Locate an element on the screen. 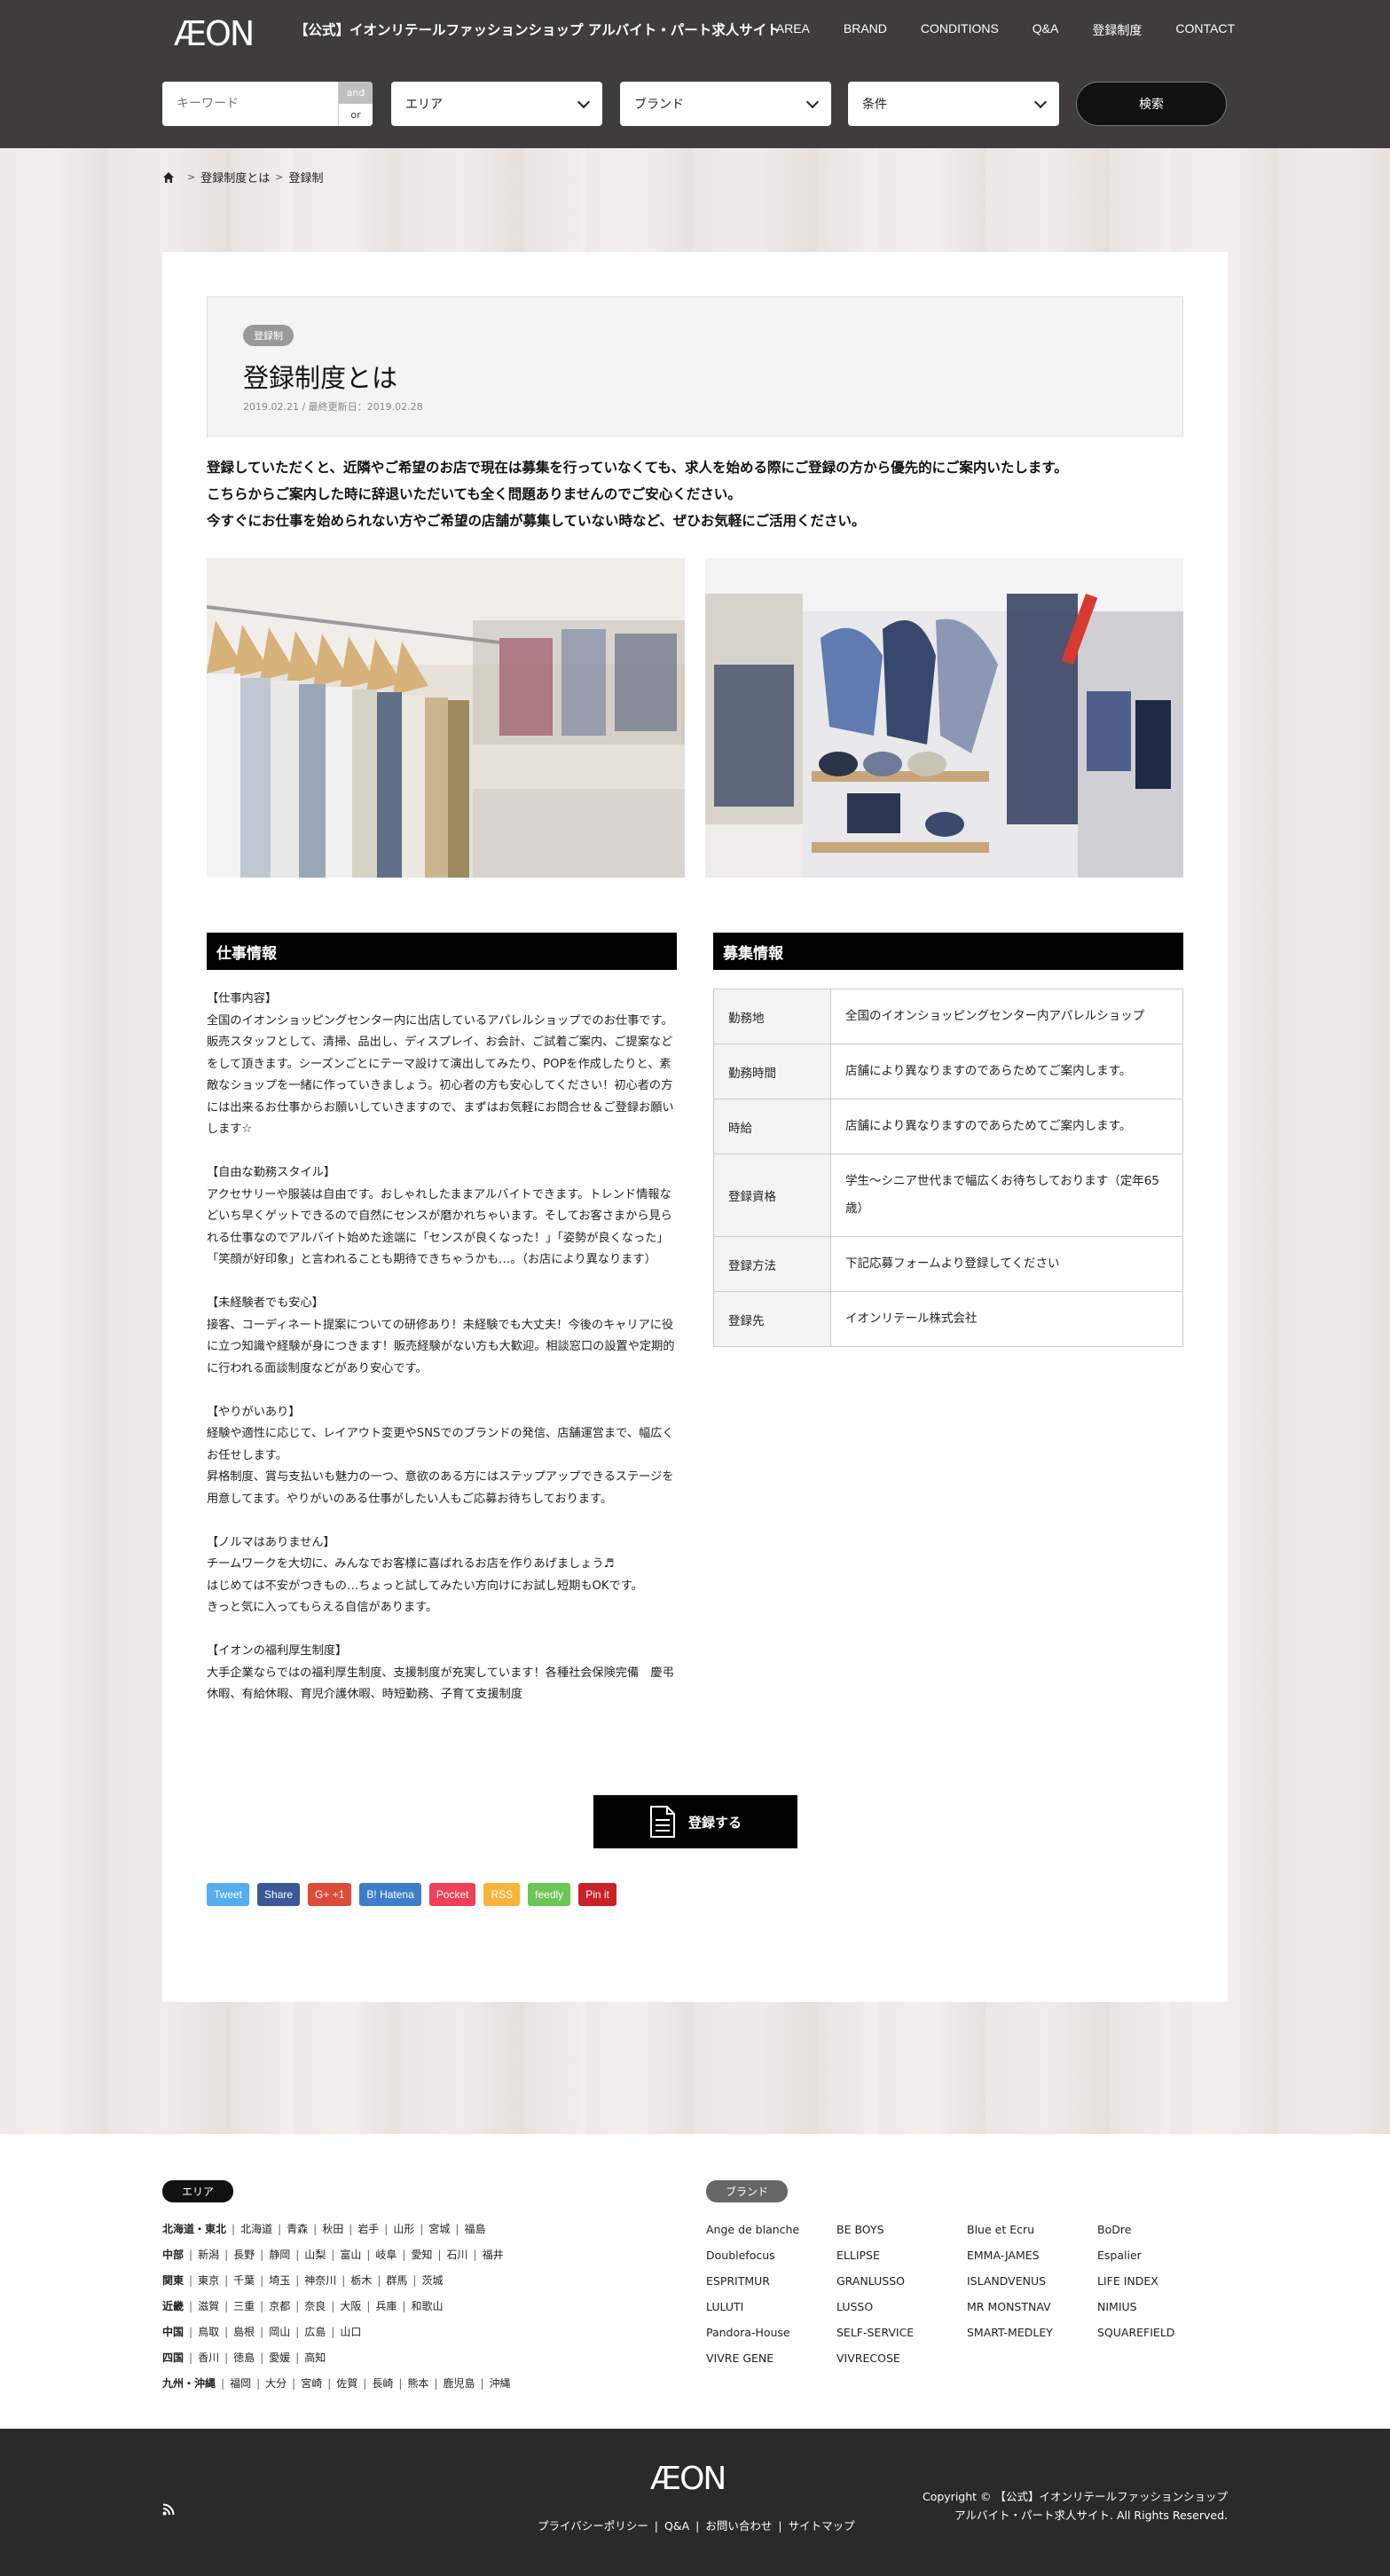 The height and width of the screenshot is (2576, 1390). hatena-button: B! Hatena is located at coordinates (390, 1895).